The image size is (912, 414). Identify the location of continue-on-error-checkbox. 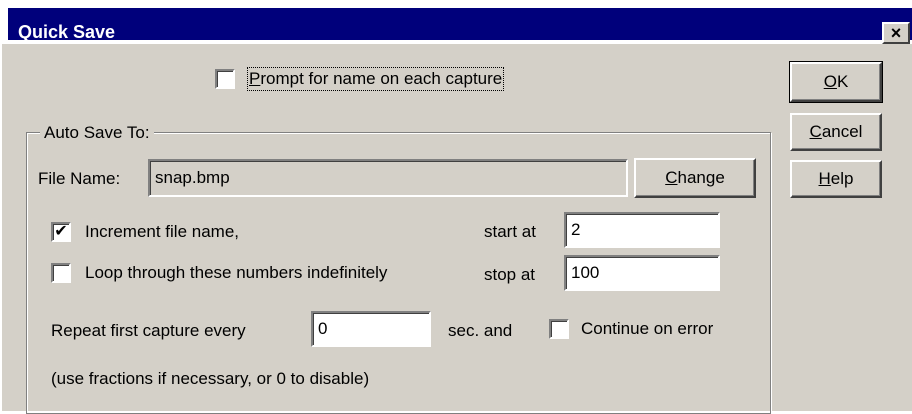
(559, 329).